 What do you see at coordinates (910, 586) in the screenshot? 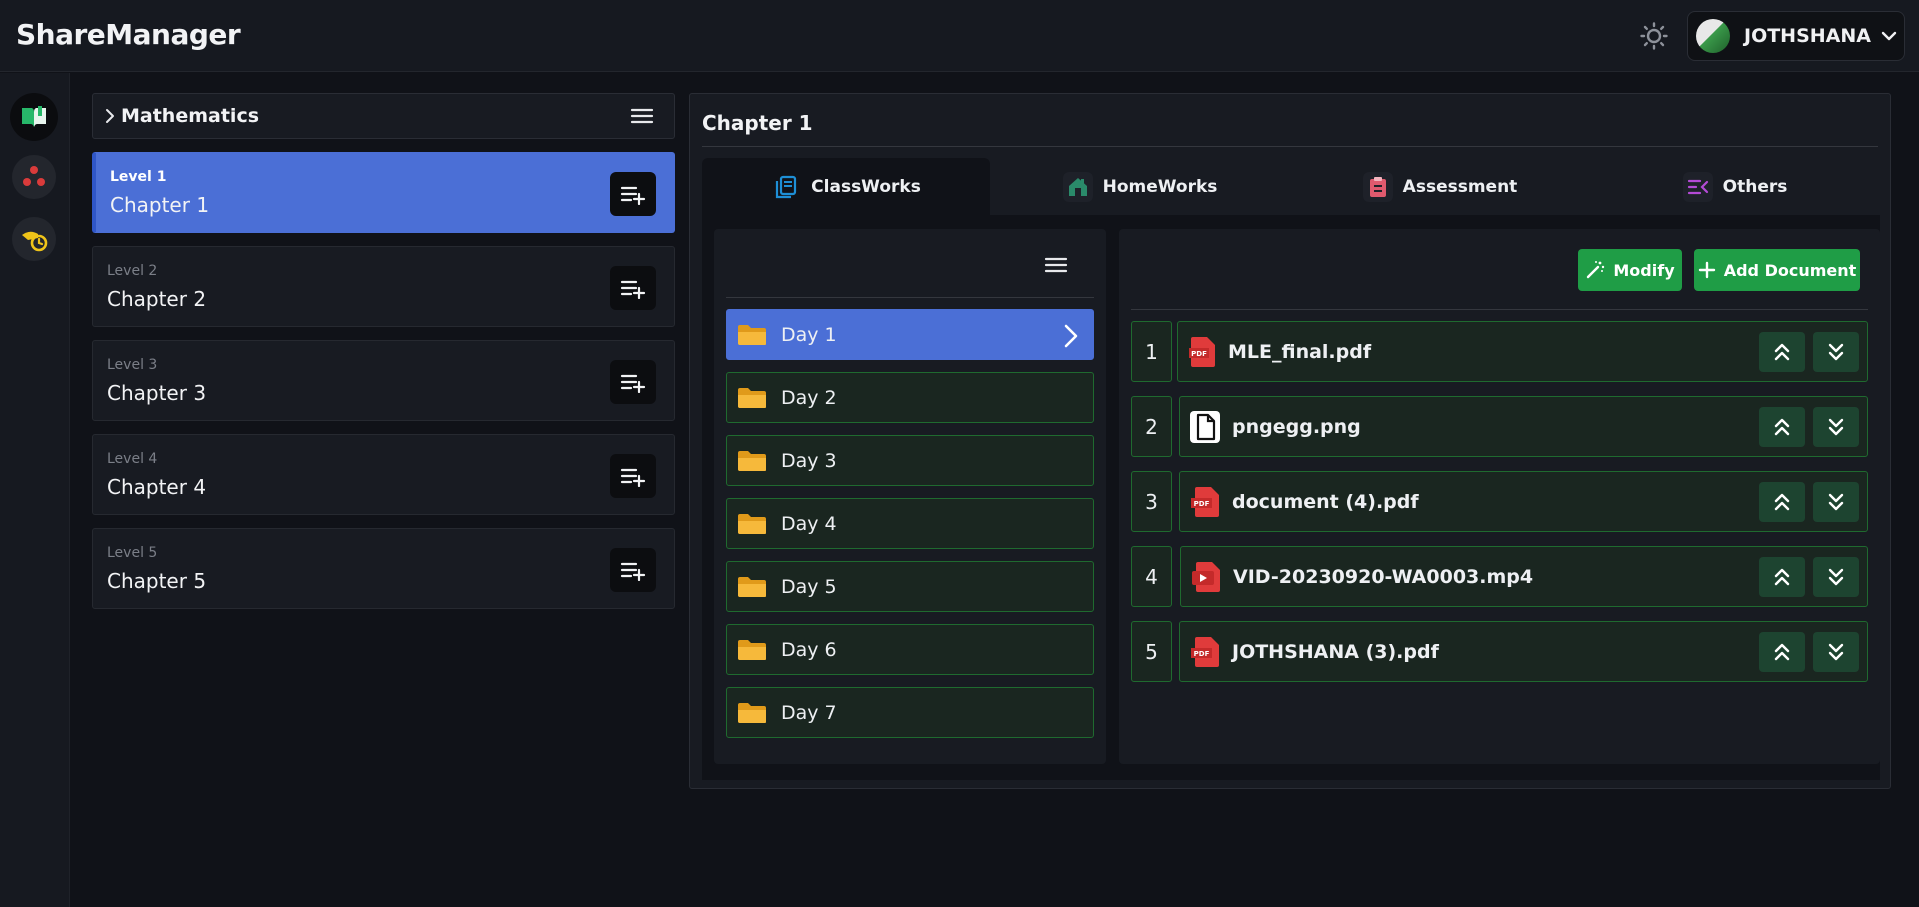
I see `day-item: Day 5` at bounding box center [910, 586].